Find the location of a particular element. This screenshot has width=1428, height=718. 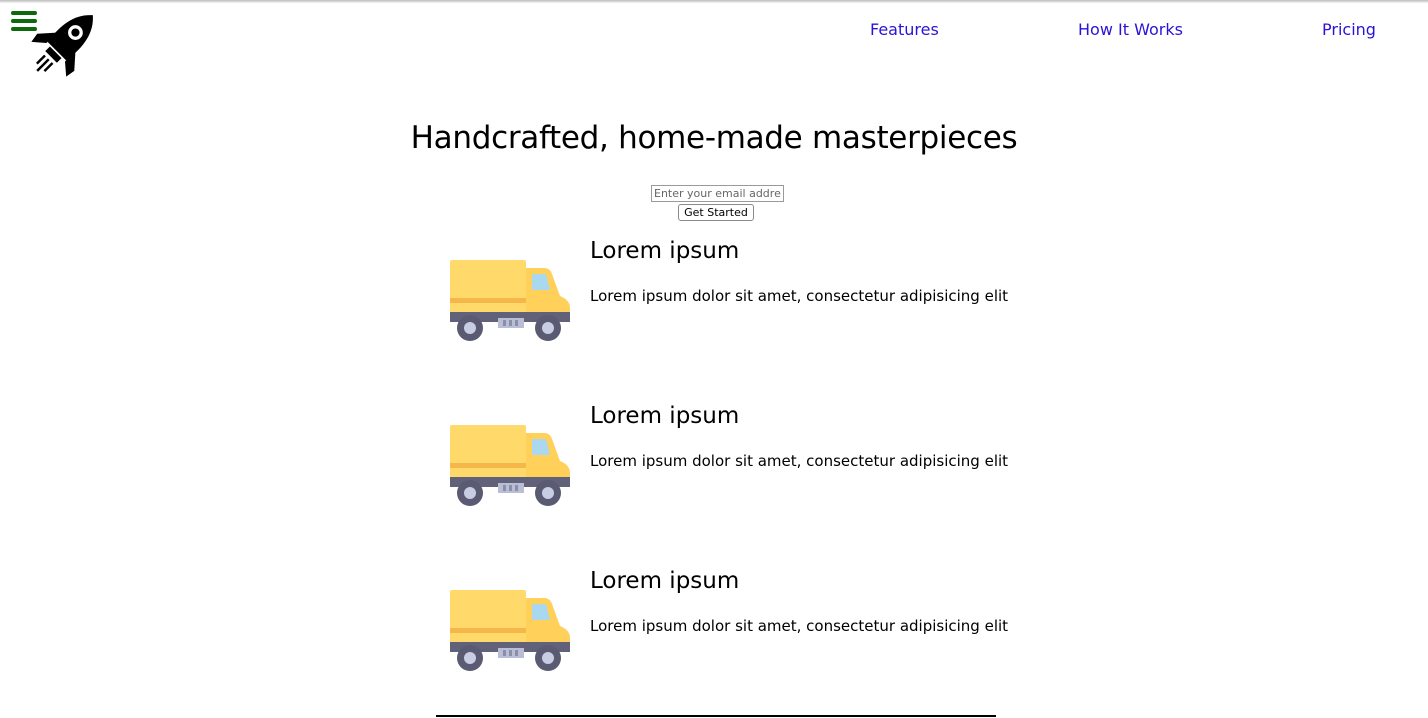

email-input is located at coordinates (717, 193).